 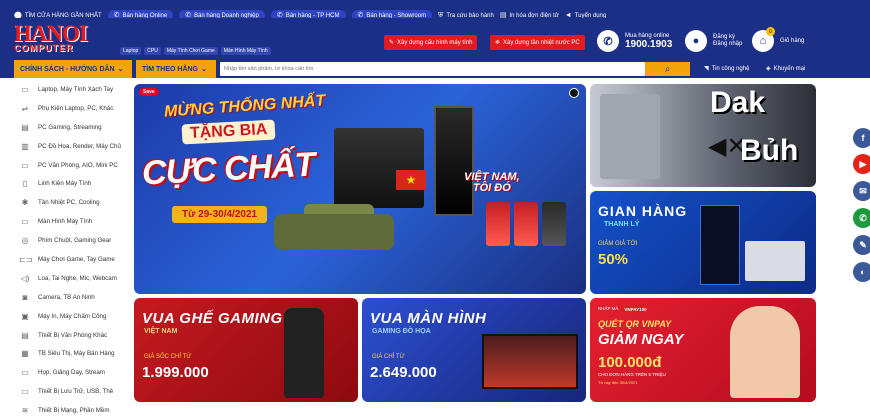 What do you see at coordinates (66, 297) in the screenshot?
I see `sidebar-item-label: Camera, TB An Ninh` at bounding box center [66, 297].